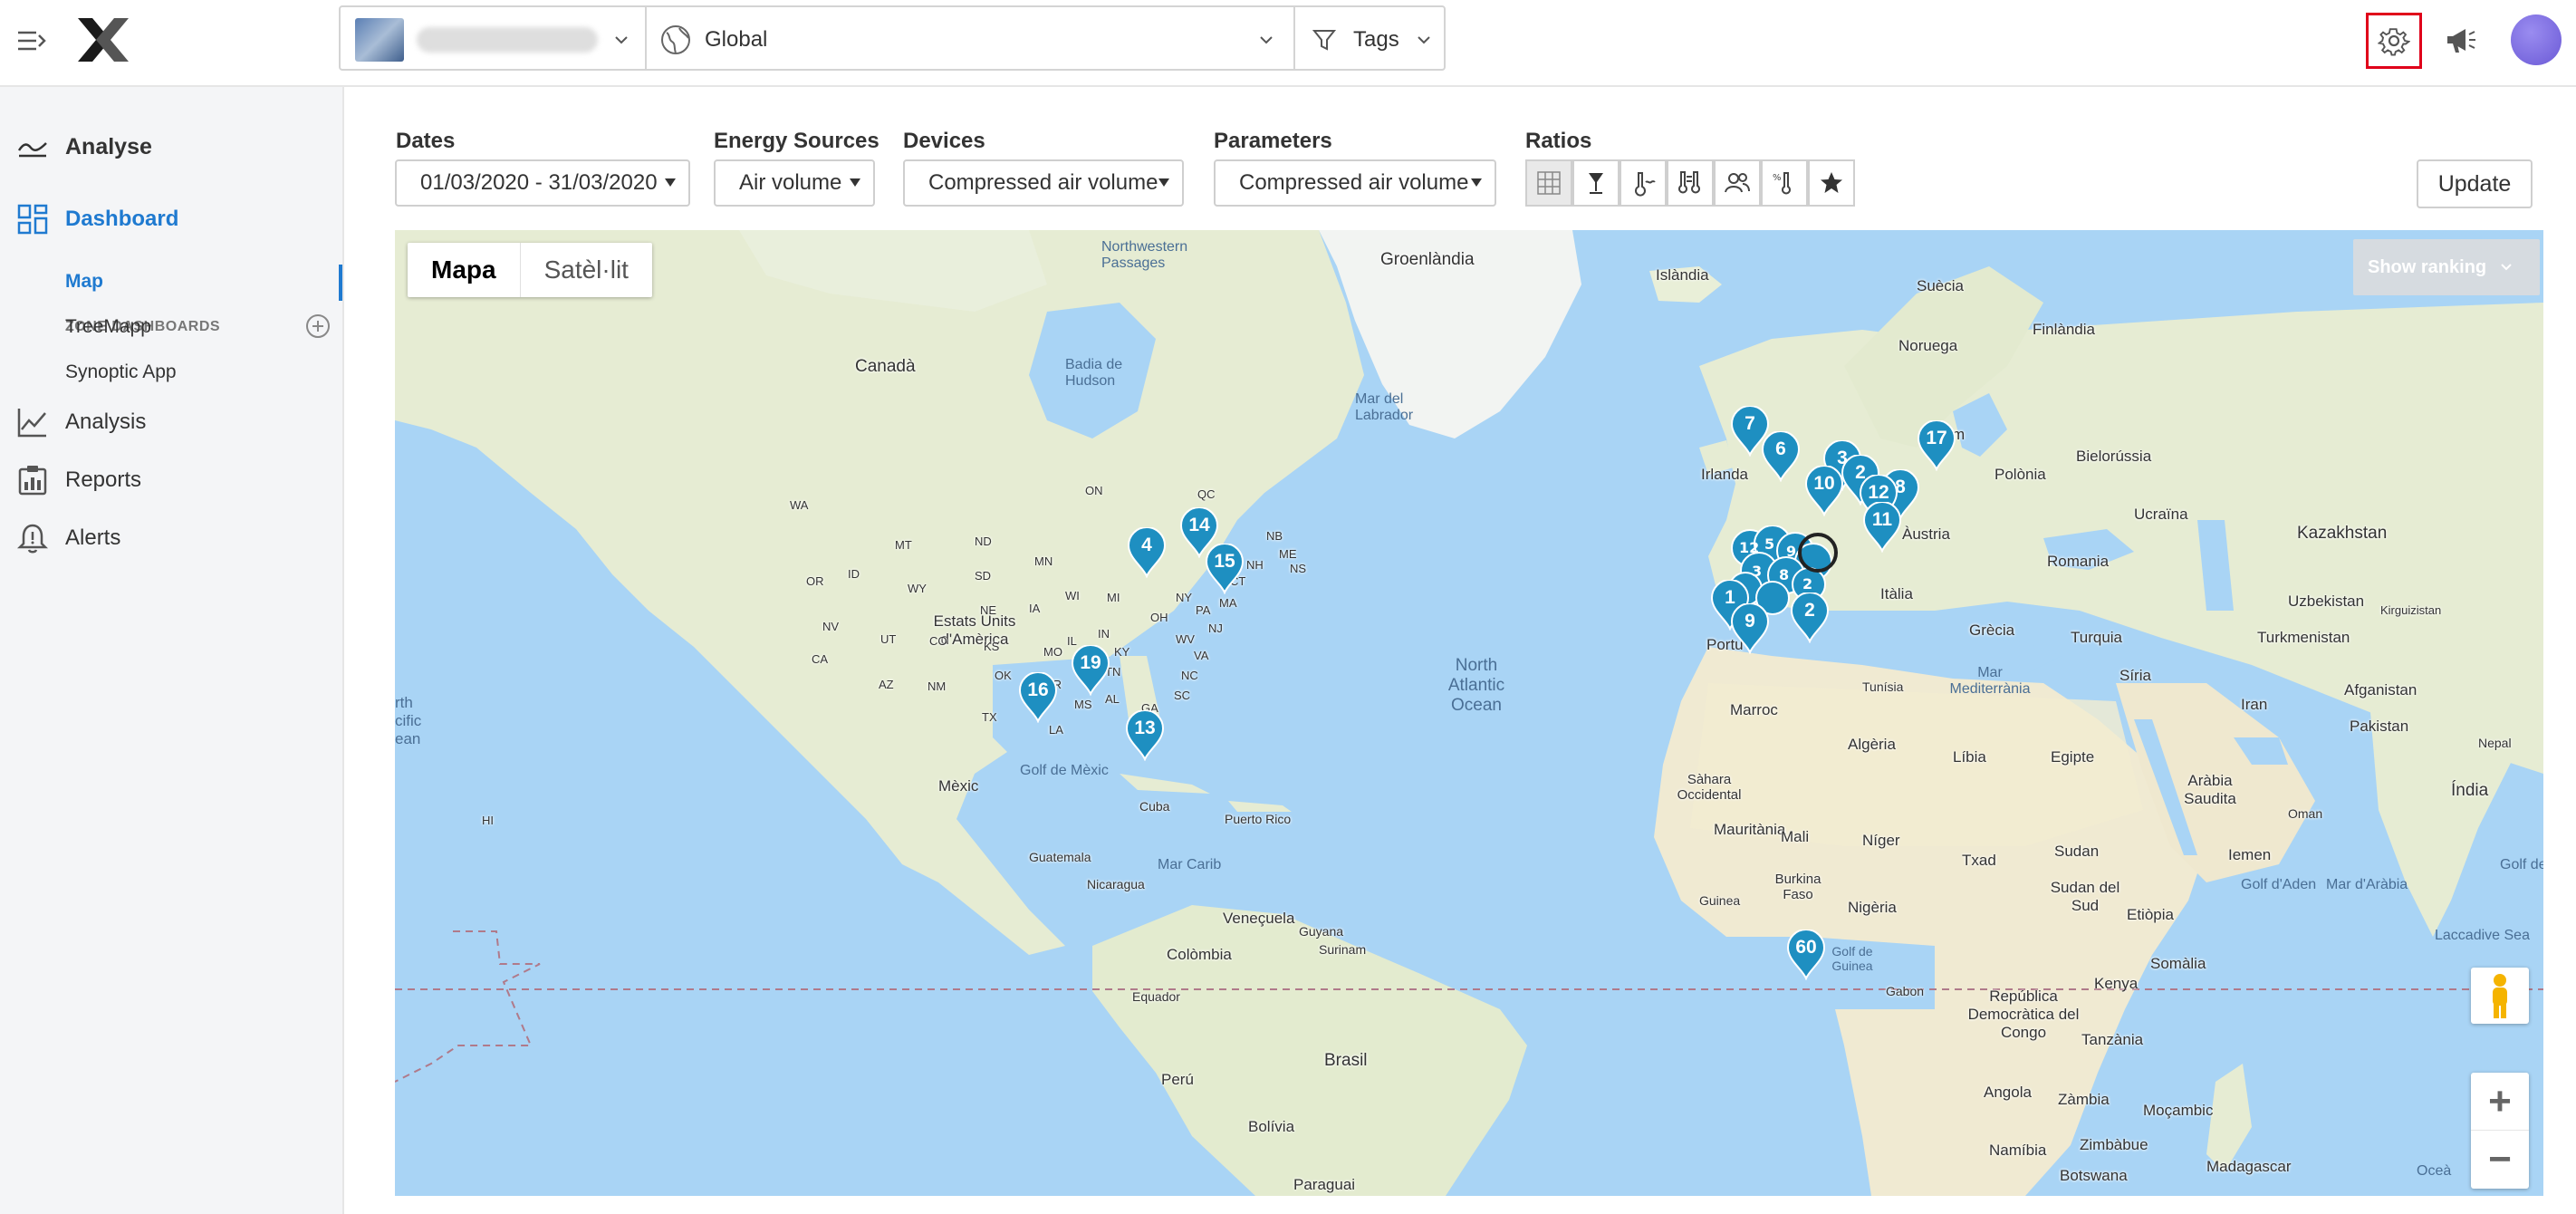 The height and width of the screenshot is (1214, 2576). What do you see at coordinates (886, 684) in the screenshot?
I see `state-label: AZ` at bounding box center [886, 684].